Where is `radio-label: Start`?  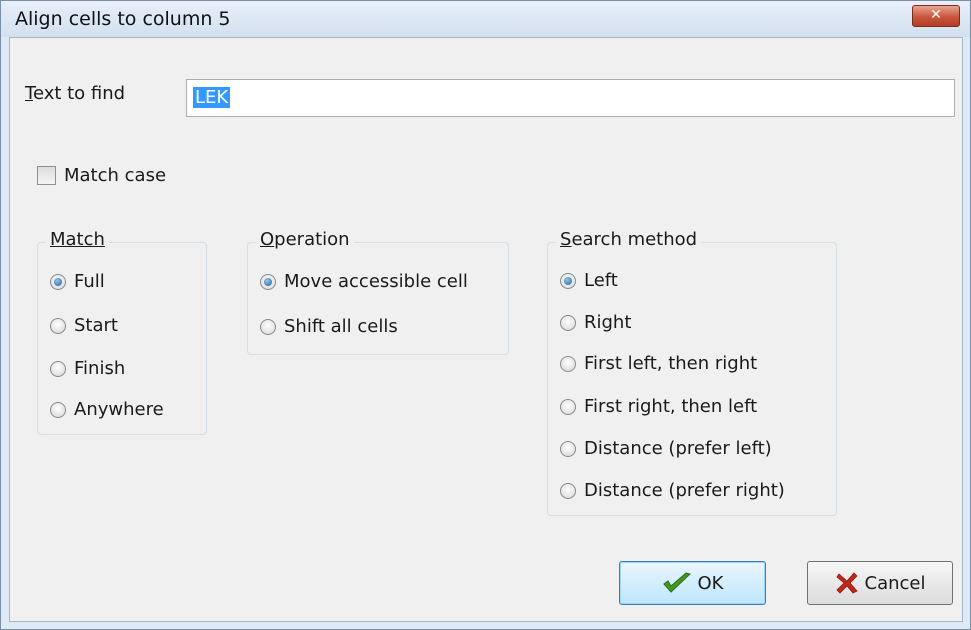
radio-label: Start is located at coordinates (96, 325).